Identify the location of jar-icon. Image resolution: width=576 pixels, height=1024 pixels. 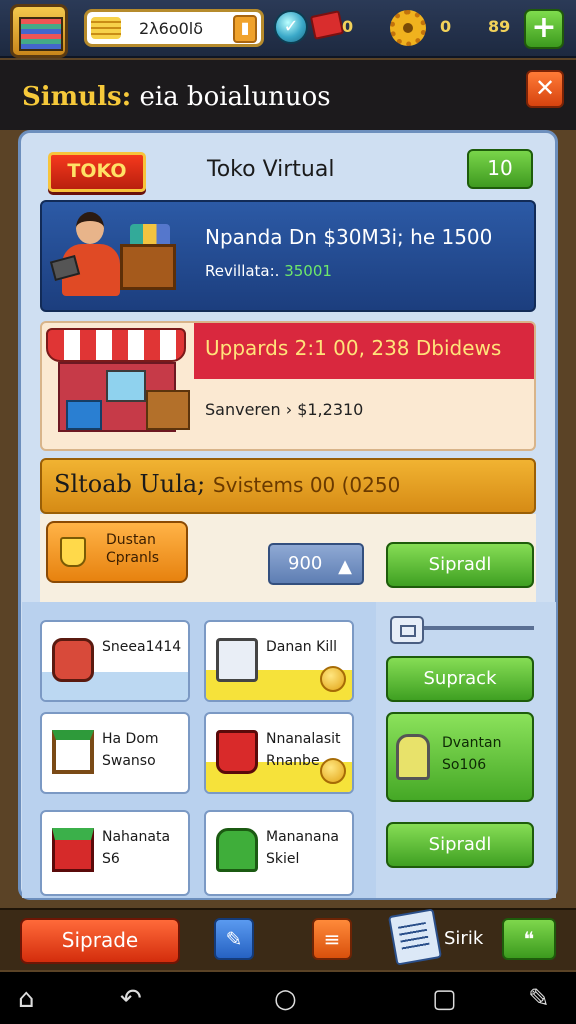
(73, 660).